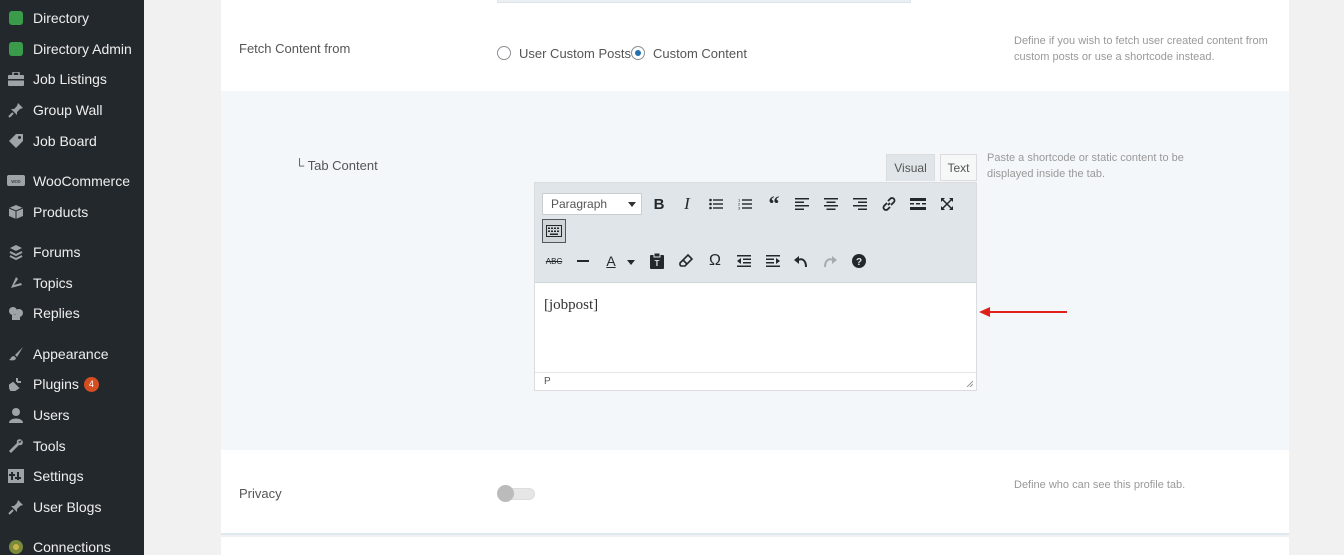 This screenshot has width=1344, height=555. What do you see at coordinates (910, 167) in the screenshot?
I see `tab-visual: Visual` at bounding box center [910, 167].